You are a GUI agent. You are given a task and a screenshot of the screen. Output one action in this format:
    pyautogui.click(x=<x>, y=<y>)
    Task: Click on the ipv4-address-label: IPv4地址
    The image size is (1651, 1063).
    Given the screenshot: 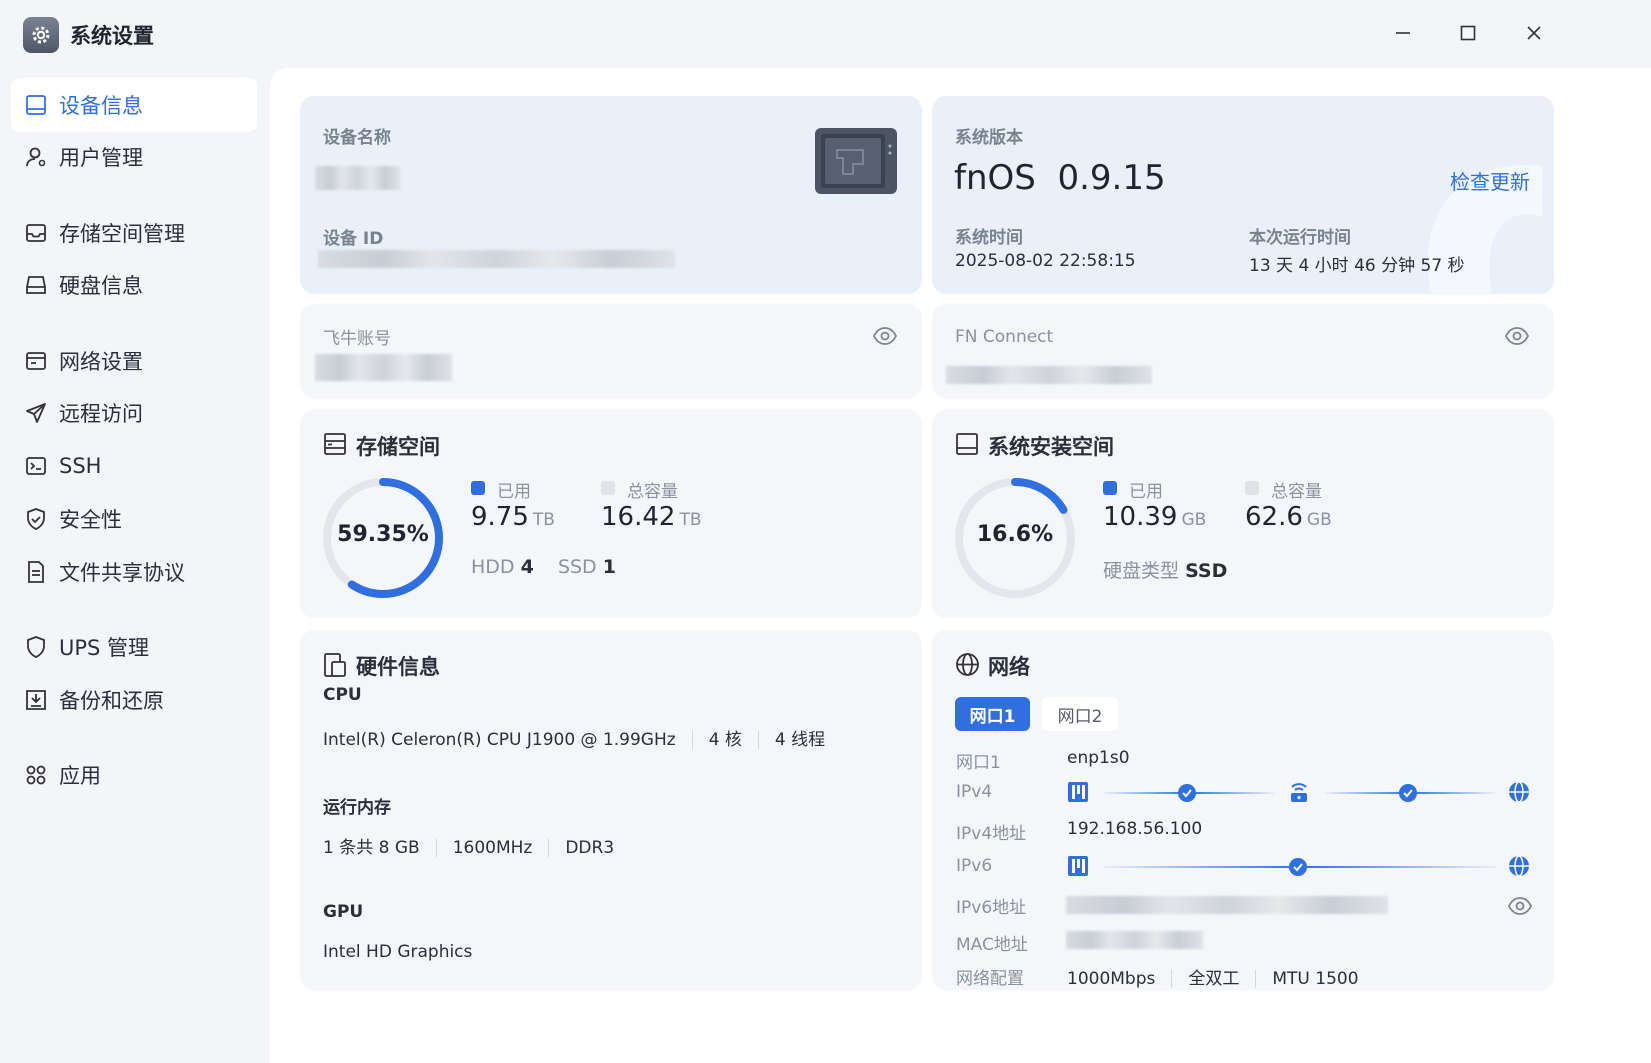 What is the action you would take?
    pyautogui.click(x=991, y=834)
    